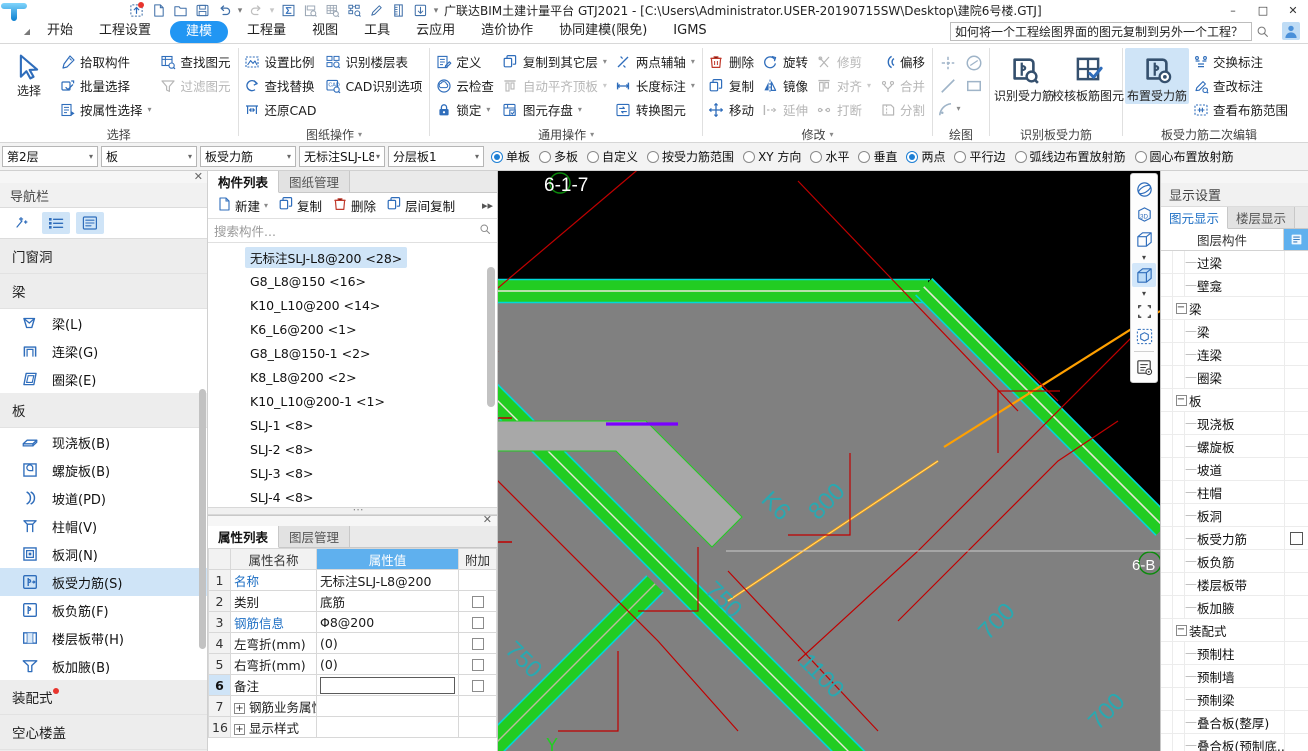  What do you see at coordinates (1234, 722) in the screenshot?
I see `display-row-叠合板(整厚): — 叠合板(整厚)` at bounding box center [1234, 722].